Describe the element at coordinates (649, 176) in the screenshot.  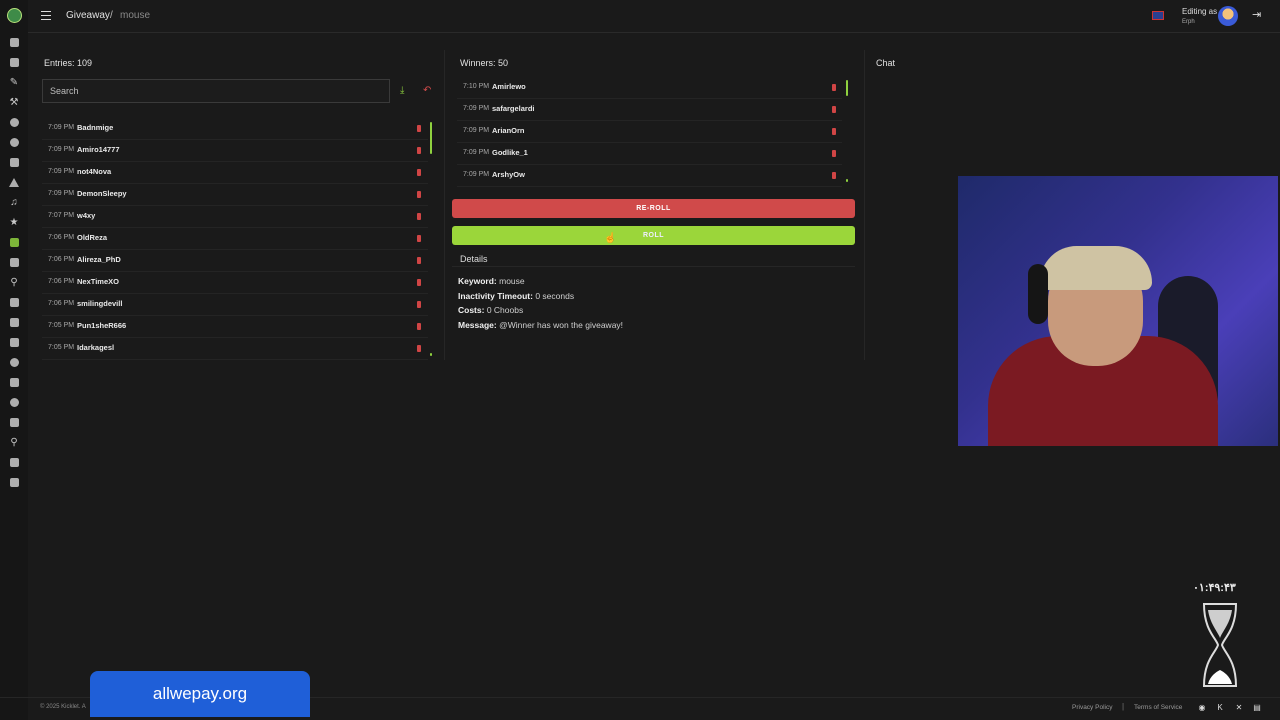
I see `winner-row: 7:09 PM ArshyOw` at that location.